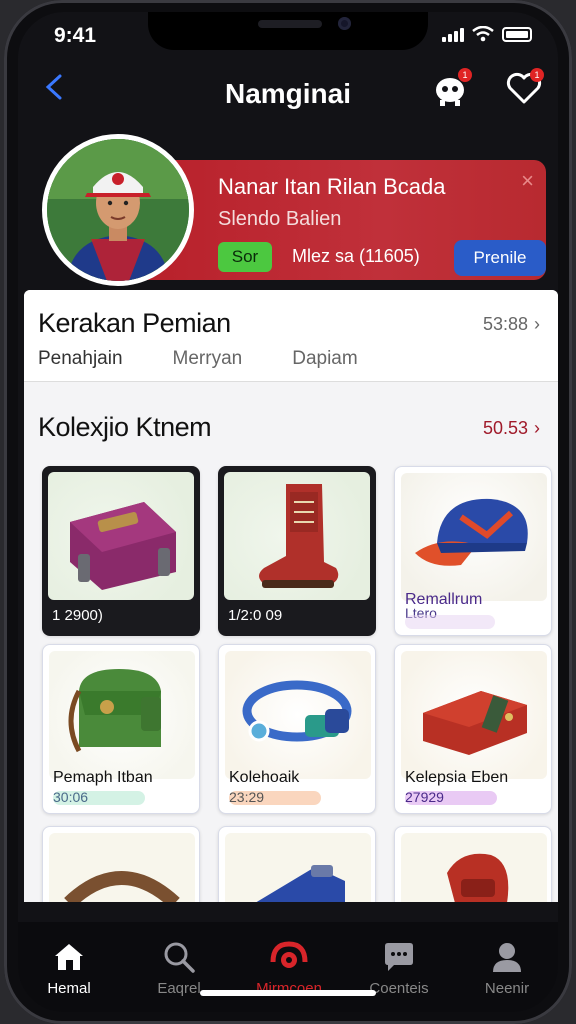  Describe the element at coordinates (80, 359) in the screenshot. I see `tab-penahjain: Penahjain` at that location.